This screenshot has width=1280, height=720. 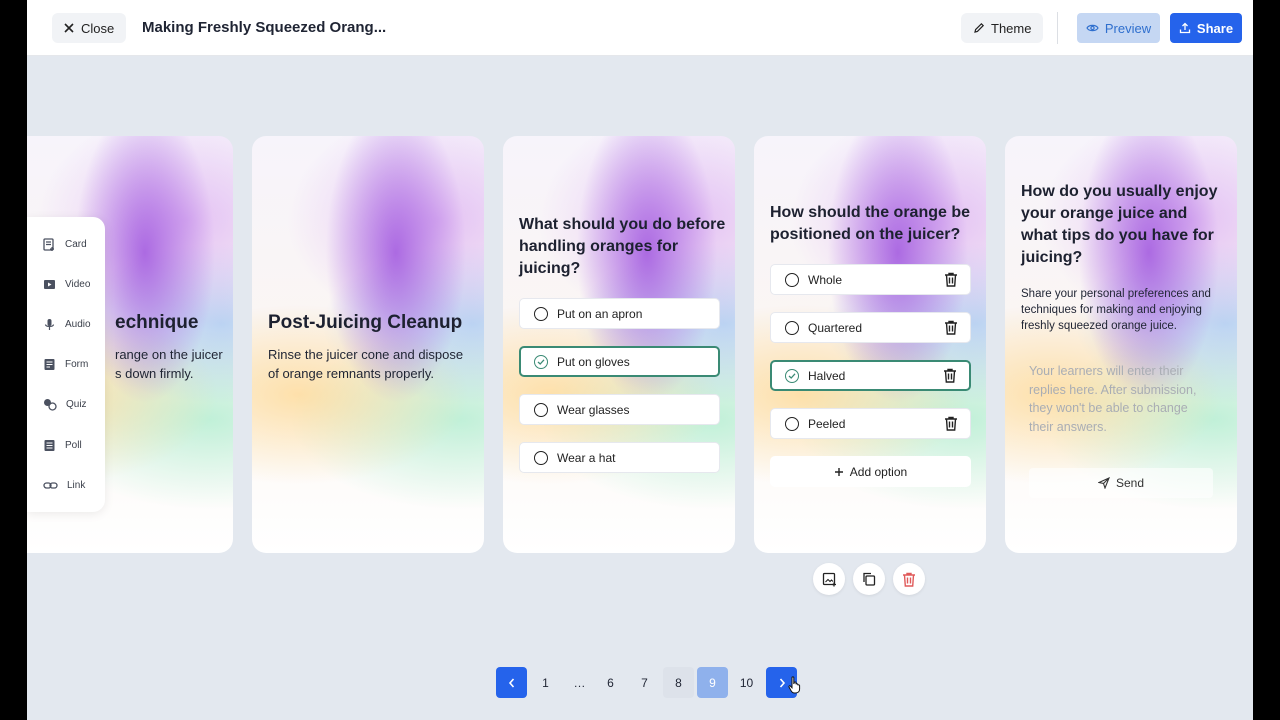 I want to click on card-text-line: Rinse the juicer cone and dispose, so click(x=366, y=354).